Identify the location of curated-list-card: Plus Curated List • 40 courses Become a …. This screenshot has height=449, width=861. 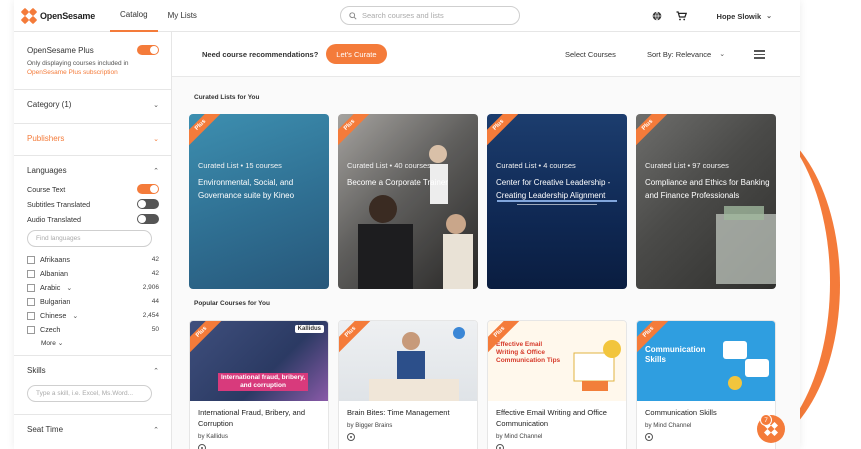
(408, 201).